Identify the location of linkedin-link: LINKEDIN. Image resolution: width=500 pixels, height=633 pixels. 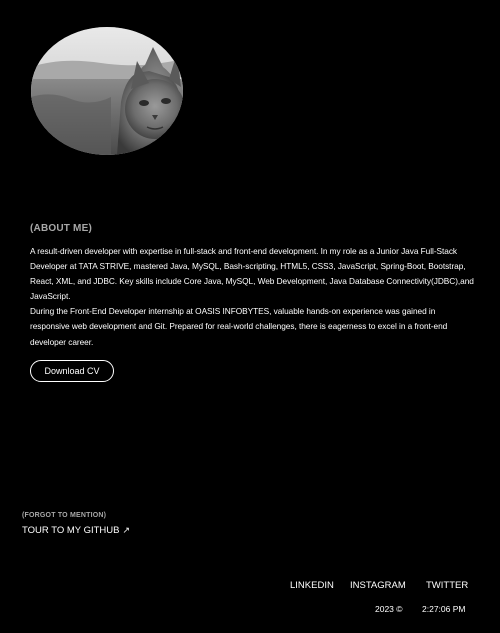
(312, 585).